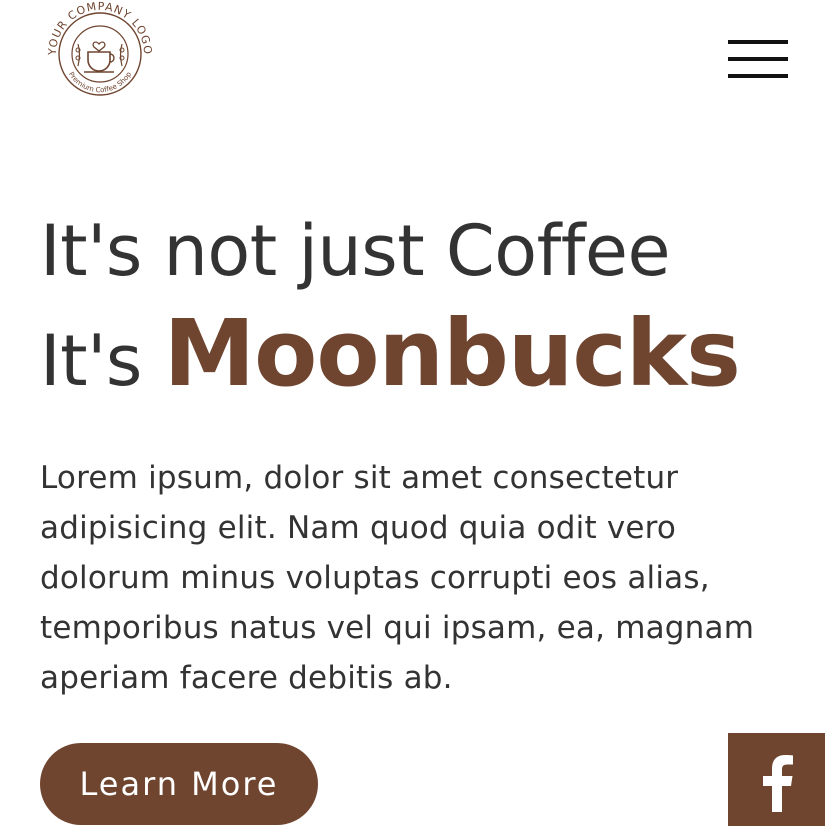 This screenshot has height=826, width=825. What do you see at coordinates (102, 361) in the screenshot?
I see `hero-title-prefix: It's` at bounding box center [102, 361].